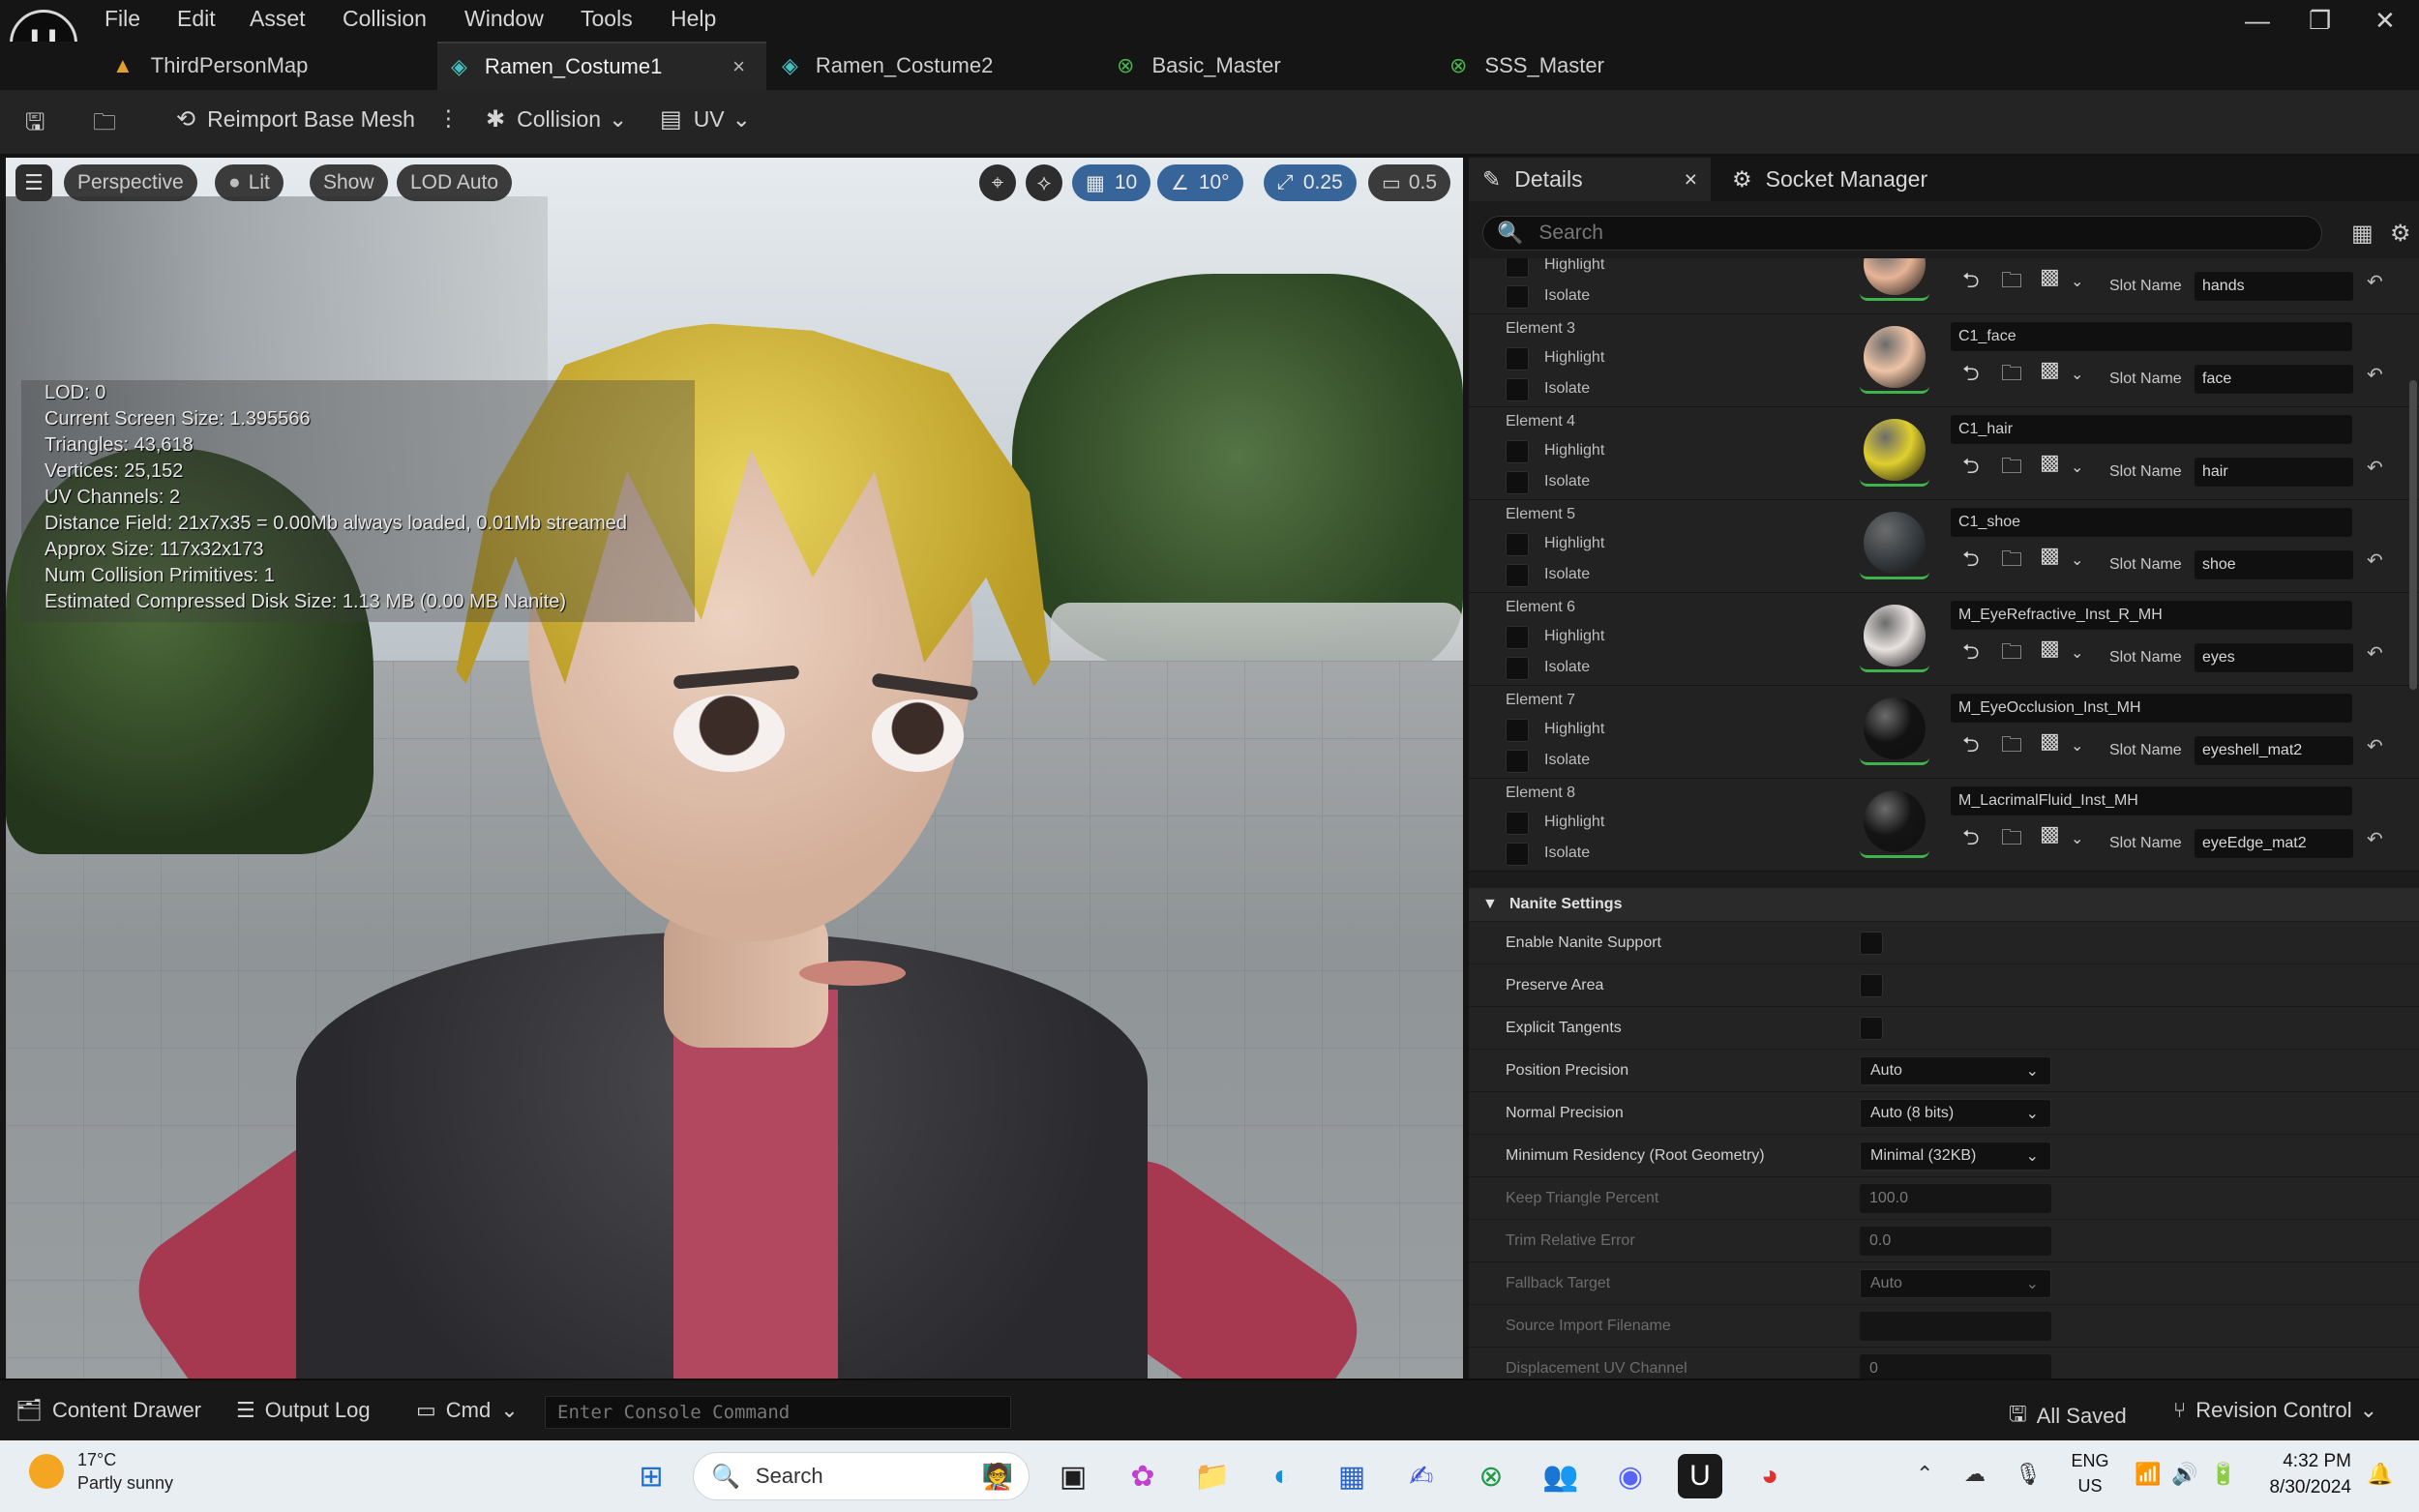 This screenshot has height=1512, width=2419. I want to click on taskbar-clock: 4:32 PM 8/30/2024, so click(2303, 1474).